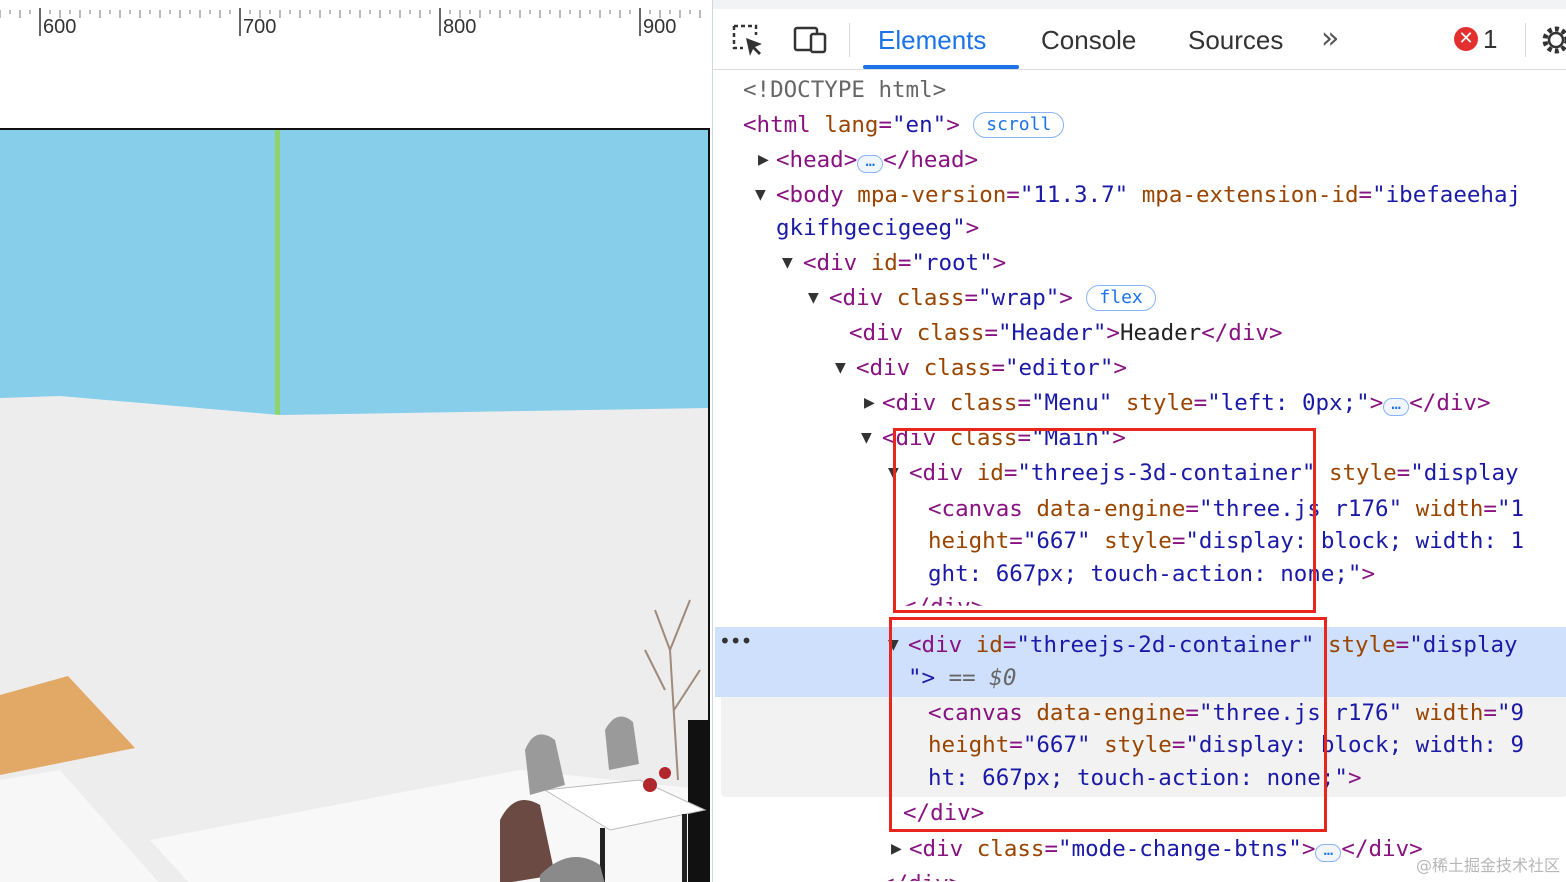 The height and width of the screenshot is (882, 1566). Describe the element at coordinates (1466, 39) in the screenshot. I see `error-icon: ✕` at that location.